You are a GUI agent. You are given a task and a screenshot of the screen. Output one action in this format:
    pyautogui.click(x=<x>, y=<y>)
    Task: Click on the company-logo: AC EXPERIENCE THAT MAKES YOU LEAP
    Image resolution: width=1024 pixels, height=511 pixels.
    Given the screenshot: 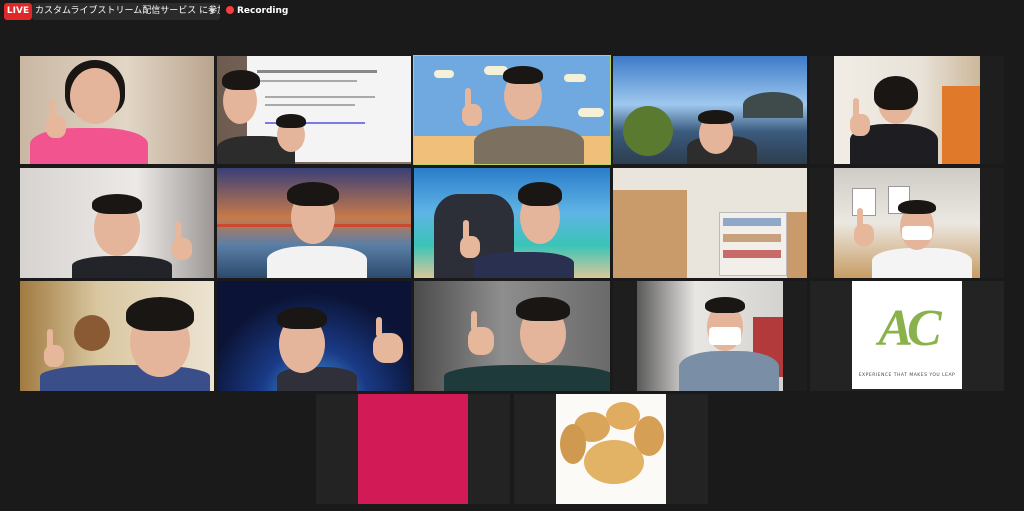 What is the action you would take?
    pyautogui.click(x=907, y=335)
    